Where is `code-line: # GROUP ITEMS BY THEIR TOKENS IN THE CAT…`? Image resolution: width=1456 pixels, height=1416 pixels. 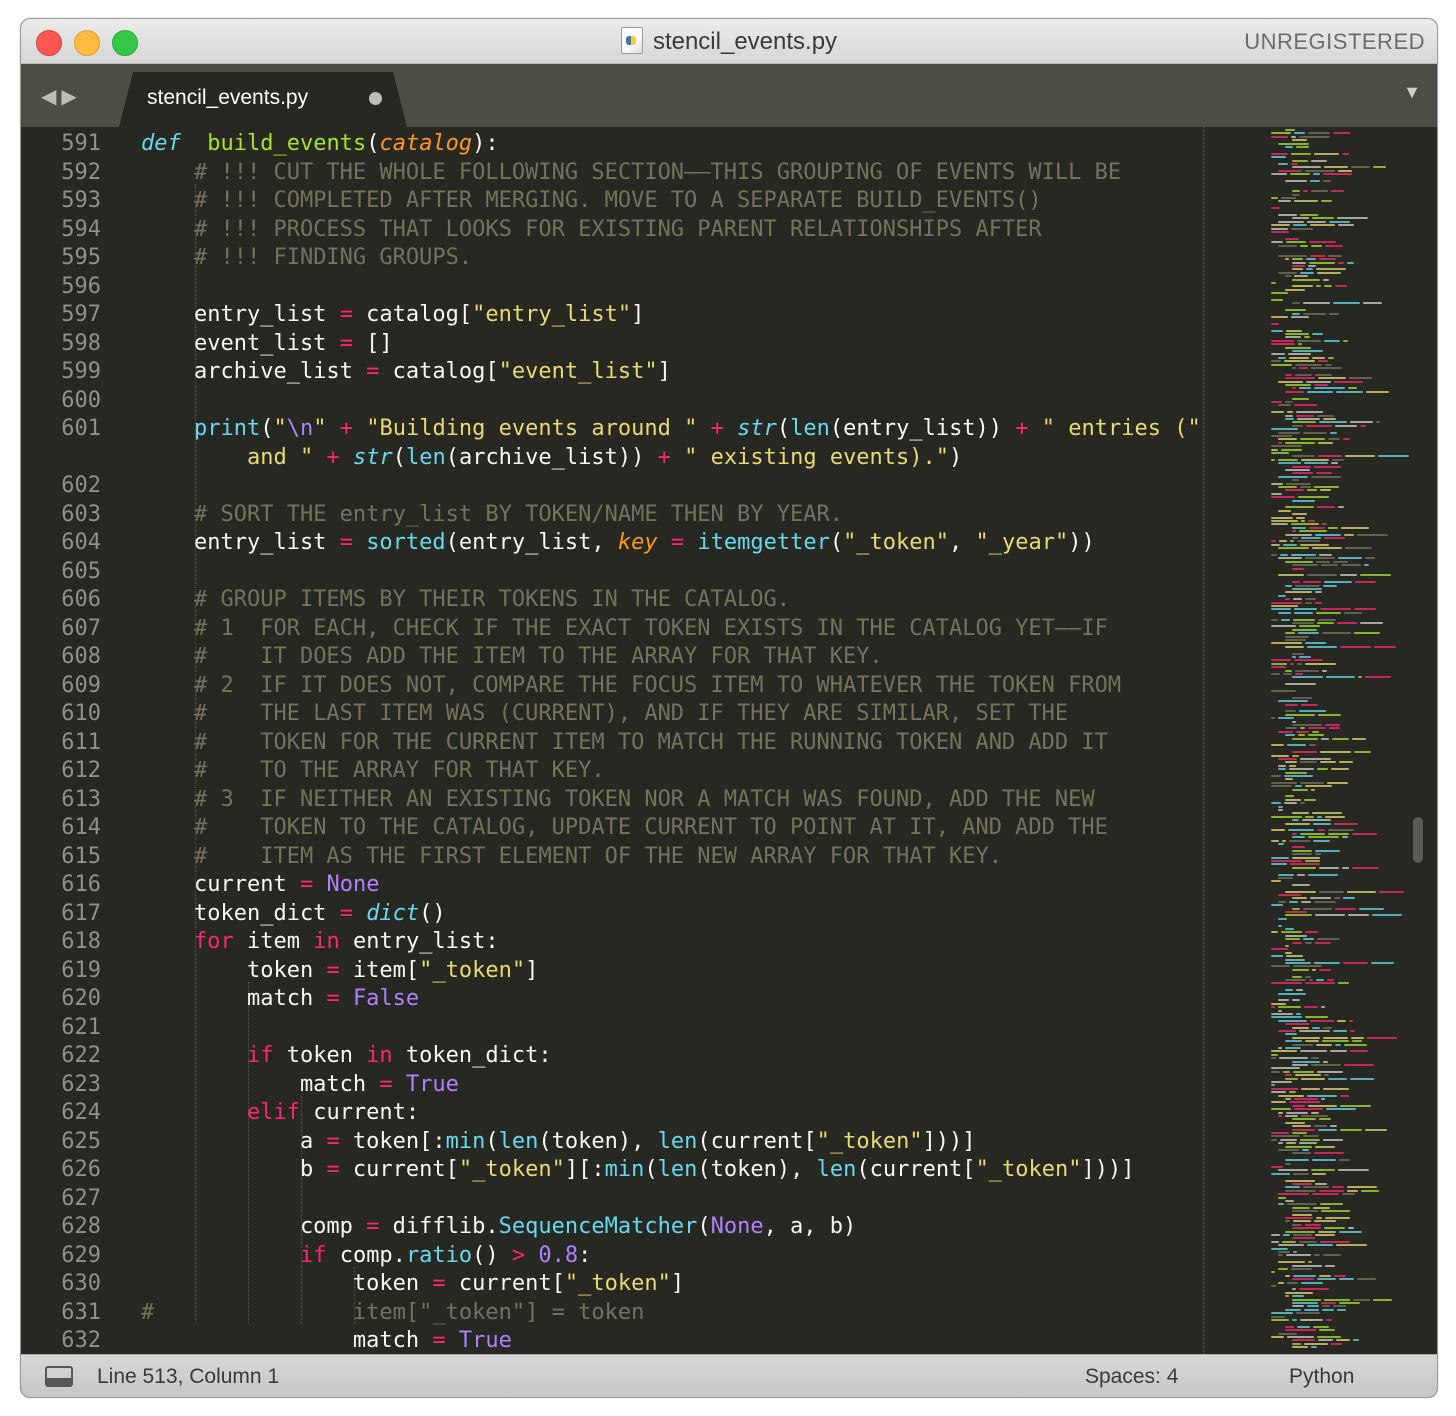 code-line: # GROUP ITEMS BY THEIR TOKENS IN THE CAT… is located at coordinates (465, 600).